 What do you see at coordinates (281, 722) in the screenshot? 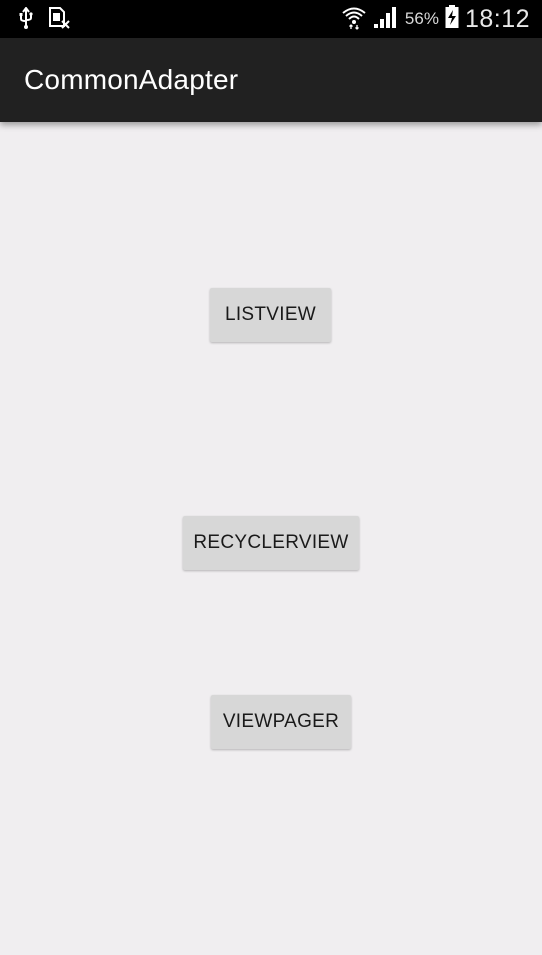
I see `viewpager-button: VIEWPAGER` at bounding box center [281, 722].